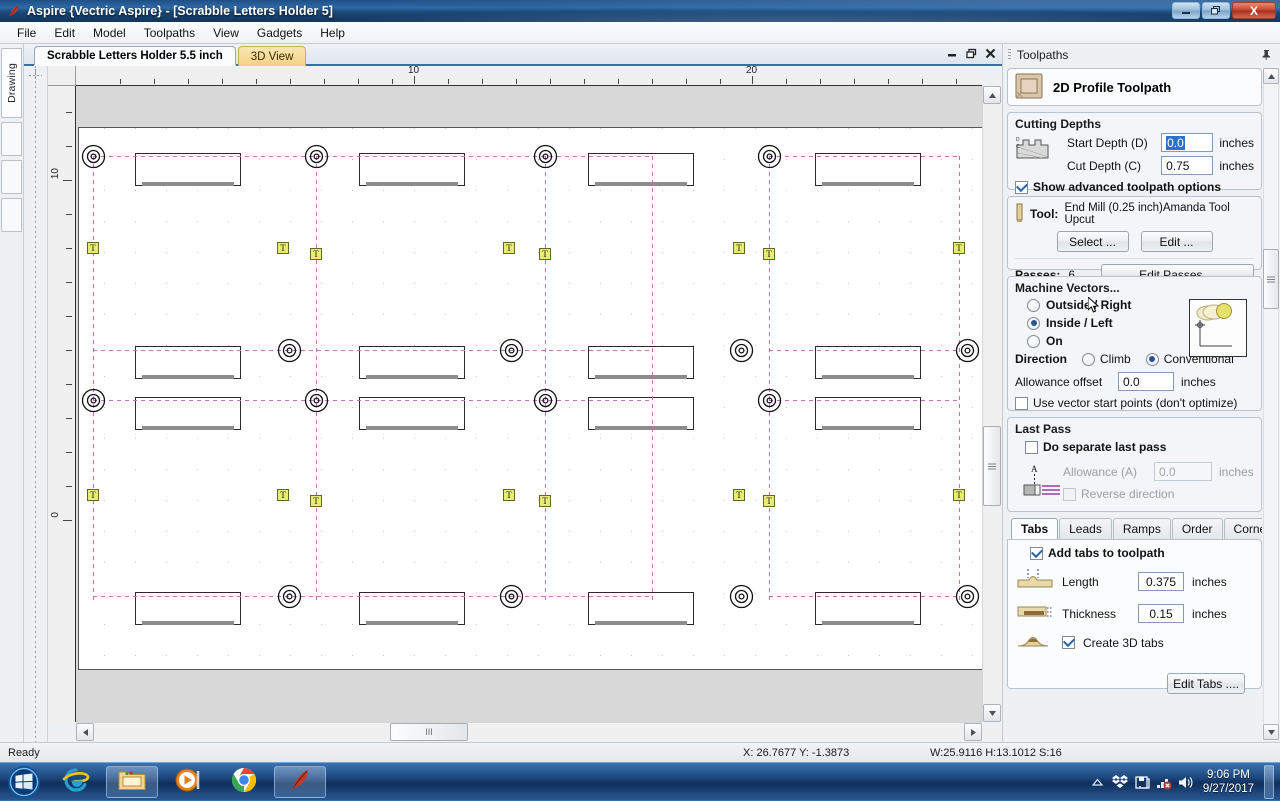 Image resolution: width=1280 pixels, height=801 pixels. I want to click on menu-item-model: Model, so click(109, 33).